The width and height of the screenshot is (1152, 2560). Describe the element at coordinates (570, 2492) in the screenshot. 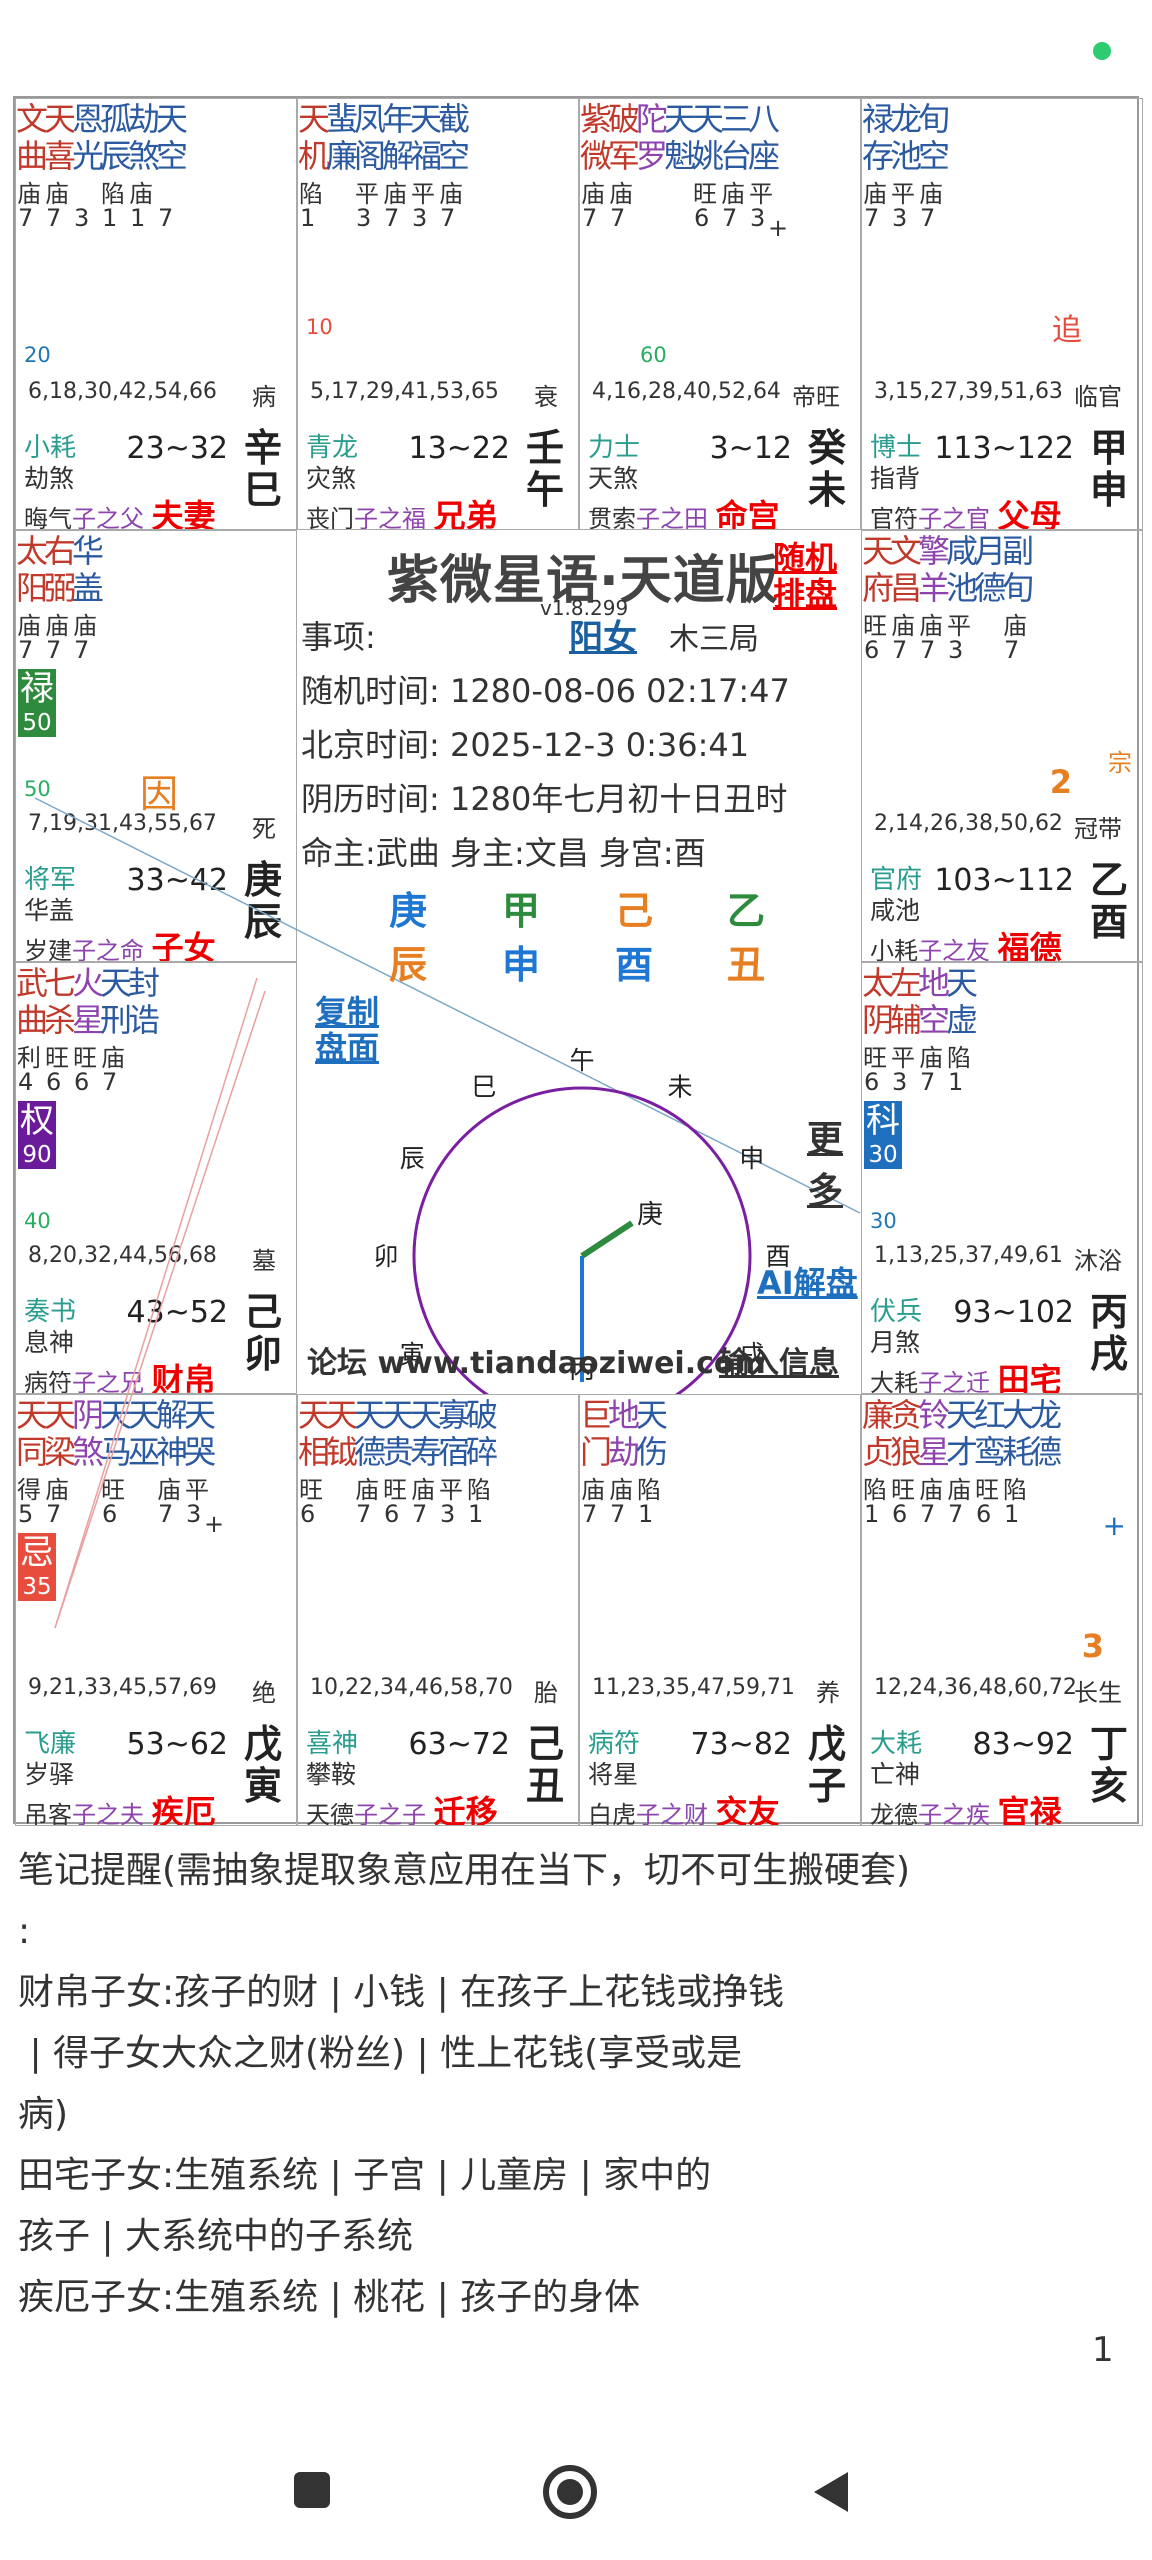

I see `home-button` at that location.